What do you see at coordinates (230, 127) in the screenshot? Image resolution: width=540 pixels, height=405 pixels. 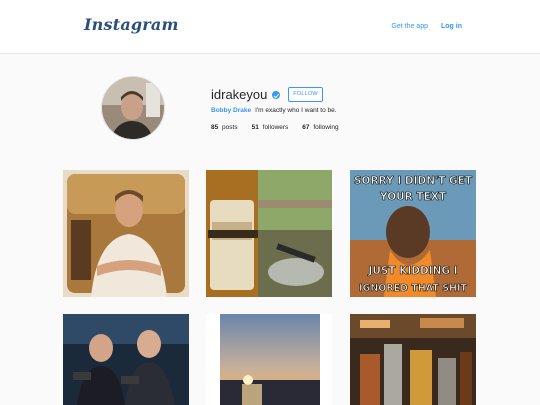 I see `posts-label: posts` at bounding box center [230, 127].